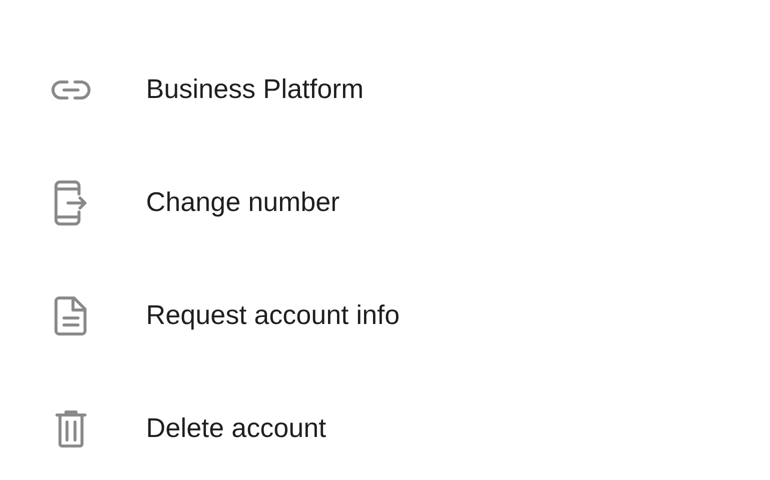 The height and width of the screenshot is (480, 770). What do you see at coordinates (255, 89) in the screenshot?
I see `menu-item-label: Business Platform` at bounding box center [255, 89].